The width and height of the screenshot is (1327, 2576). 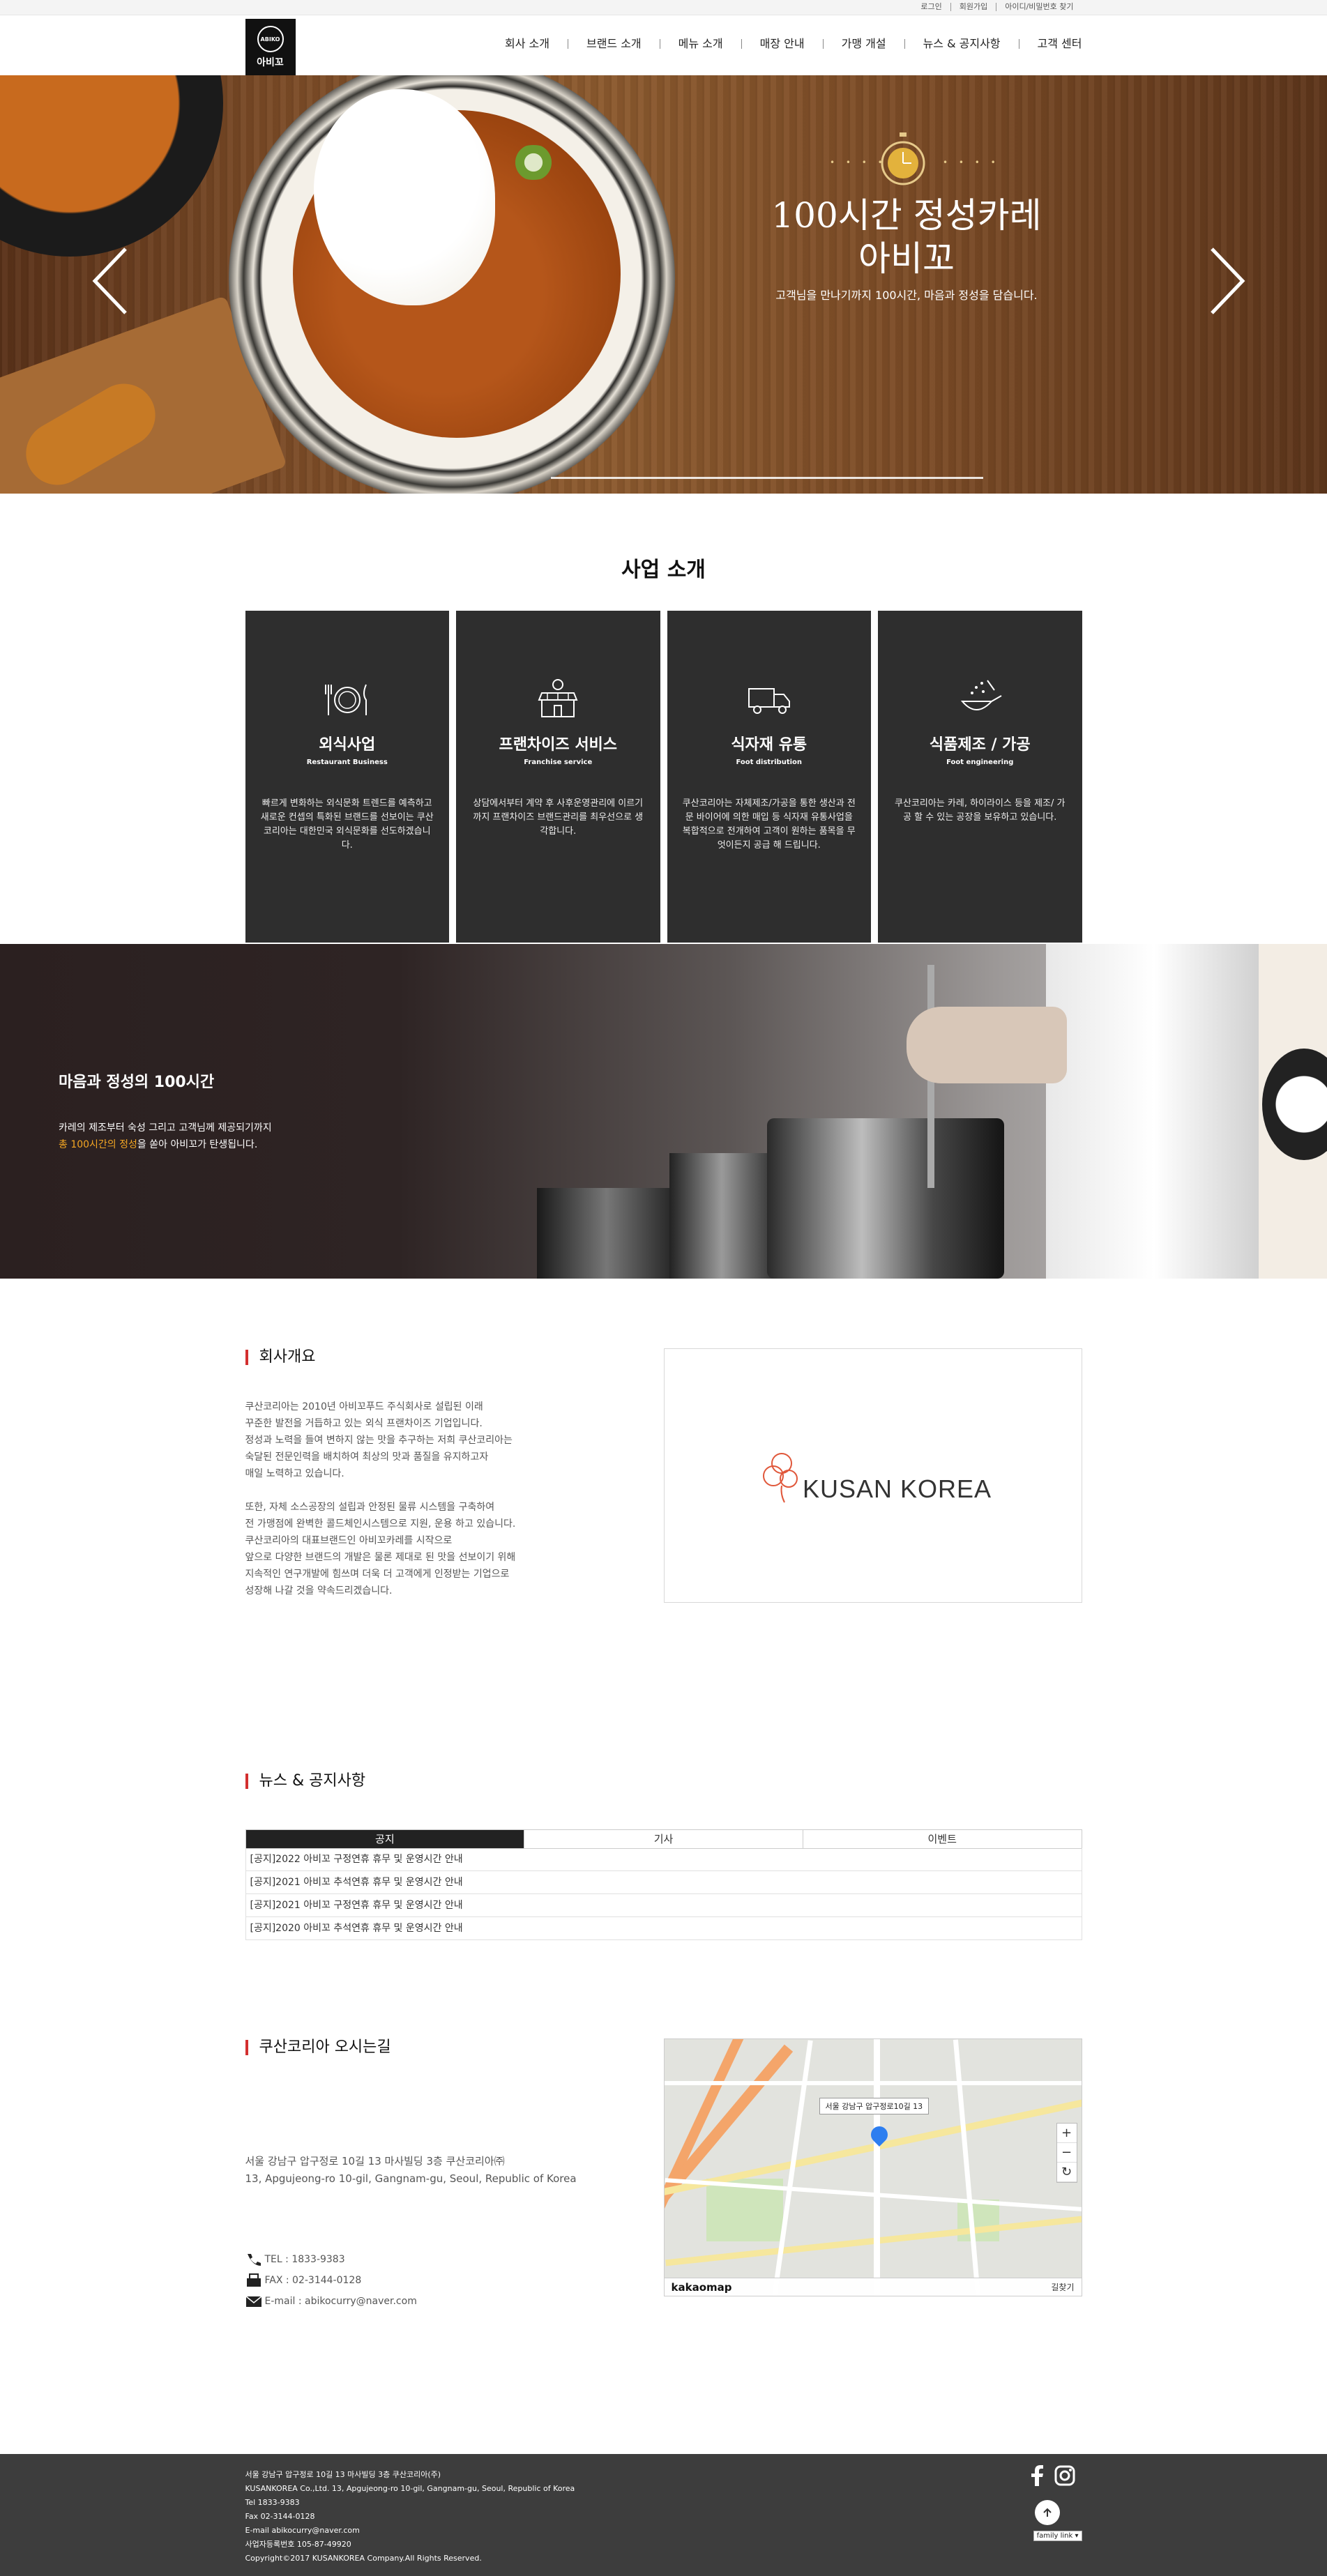 I want to click on about-line: 쿠산코리아는 2010년 아비꼬푸드 주식회사로 설립된 이래, so click(x=364, y=1407).